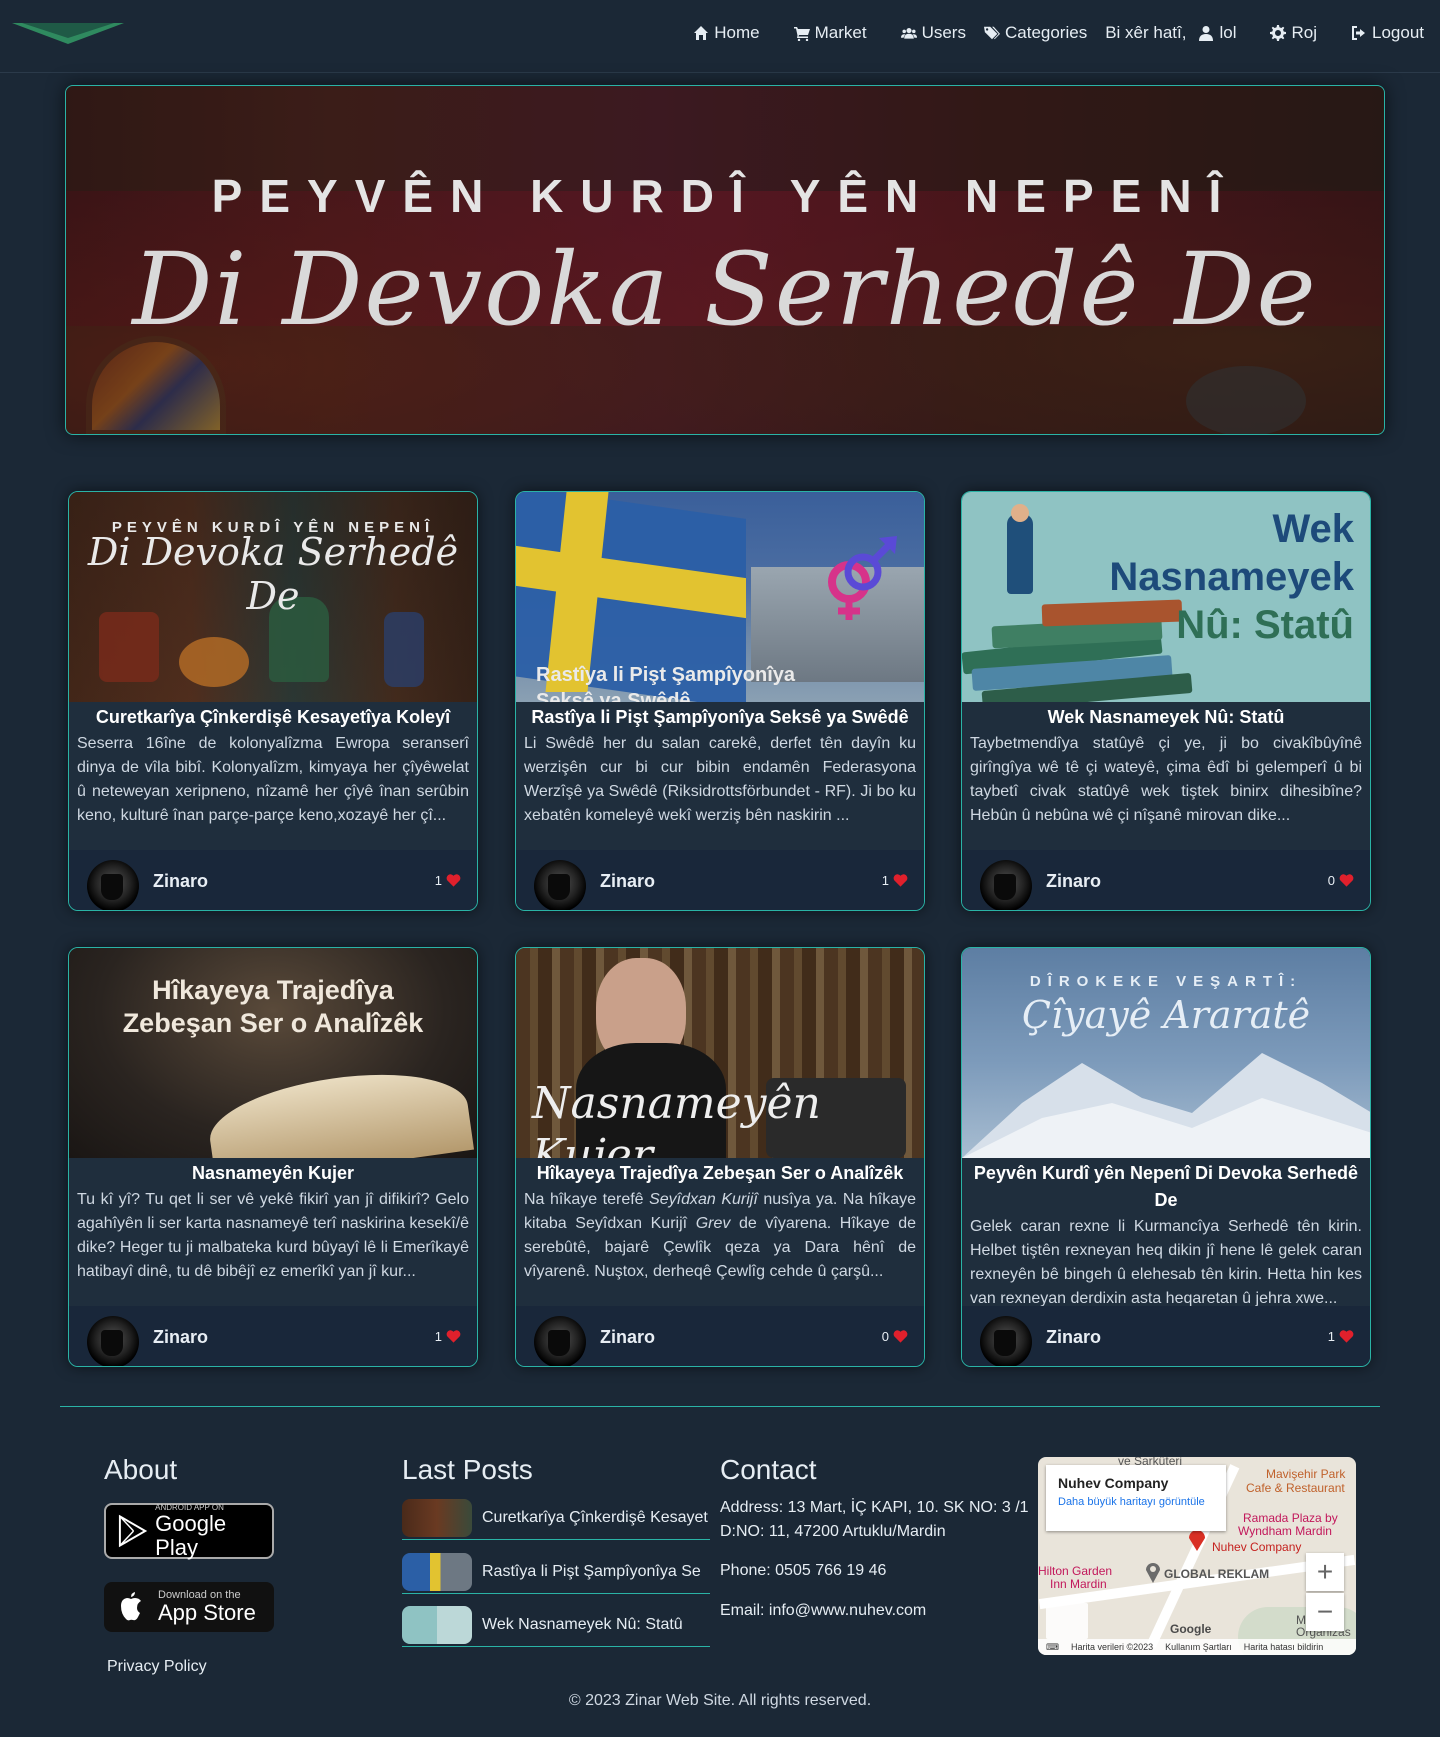 The width and height of the screenshot is (1440, 1737). I want to click on google-play-badge: ANDROID APP ON Google Play, so click(189, 1531).